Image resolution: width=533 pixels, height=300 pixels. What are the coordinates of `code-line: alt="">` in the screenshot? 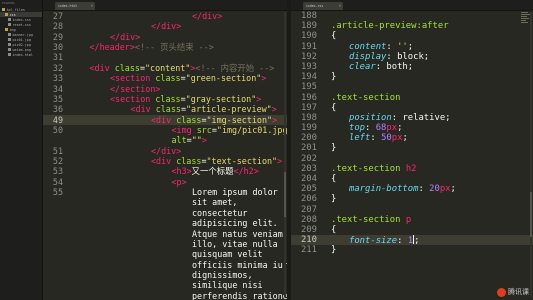 It's located at (165, 140).